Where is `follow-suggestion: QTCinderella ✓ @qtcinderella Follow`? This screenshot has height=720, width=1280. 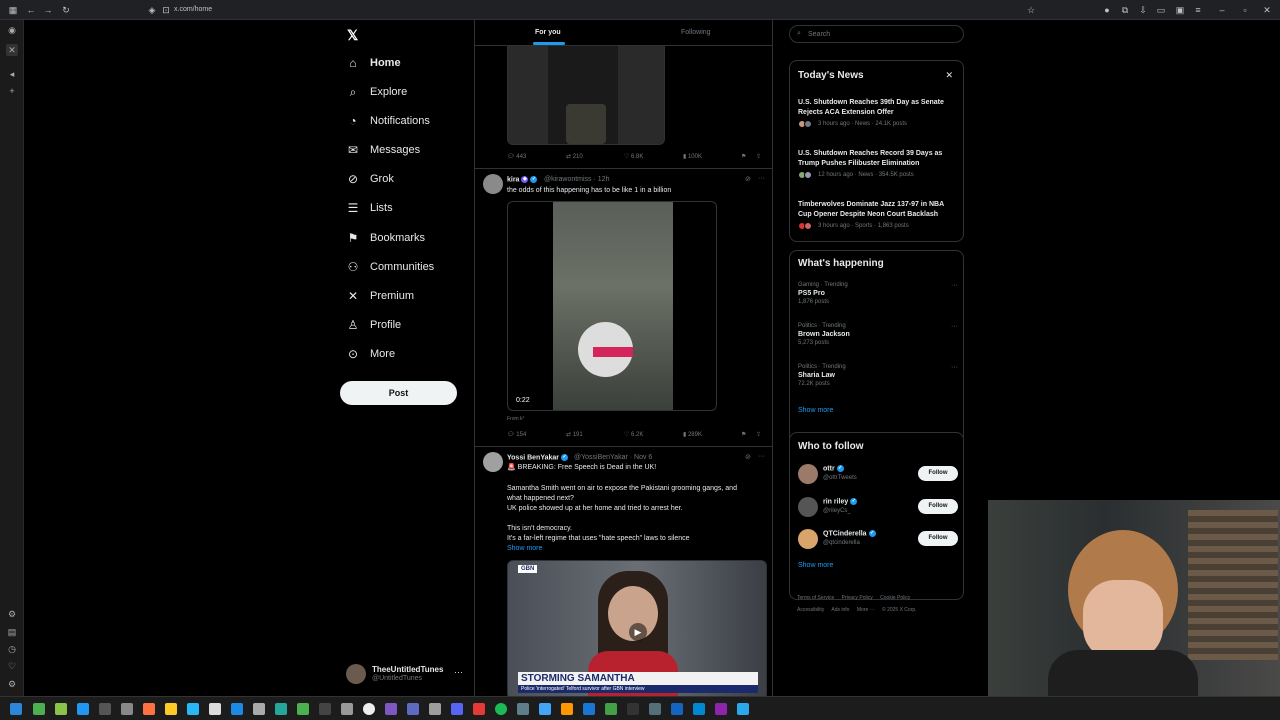
follow-suggestion: QTCinderella ✓ @qtcinderella Follow is located at coordinates (878, 539).